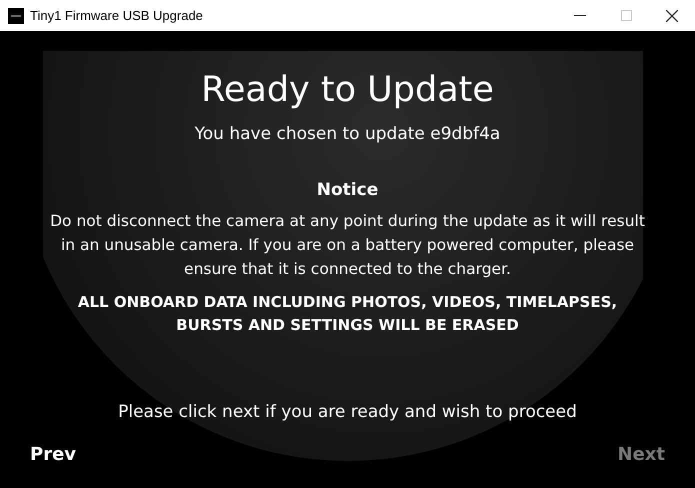  What do you see at coordinates (53, 454) in the screenshot?
I see `nav-button: Prev` at bounding box center [53, 454].